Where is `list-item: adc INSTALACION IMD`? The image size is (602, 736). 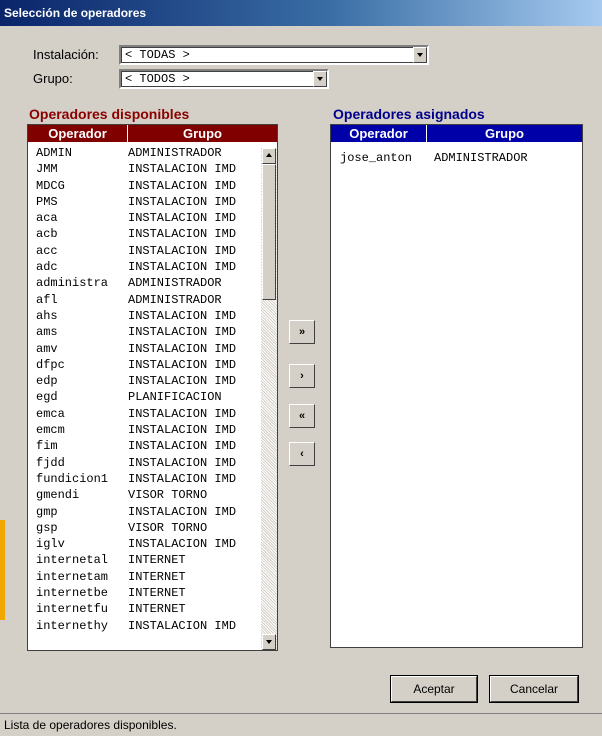 list-item: adc INSTALACION IMD is located at coordinates (136, 267).